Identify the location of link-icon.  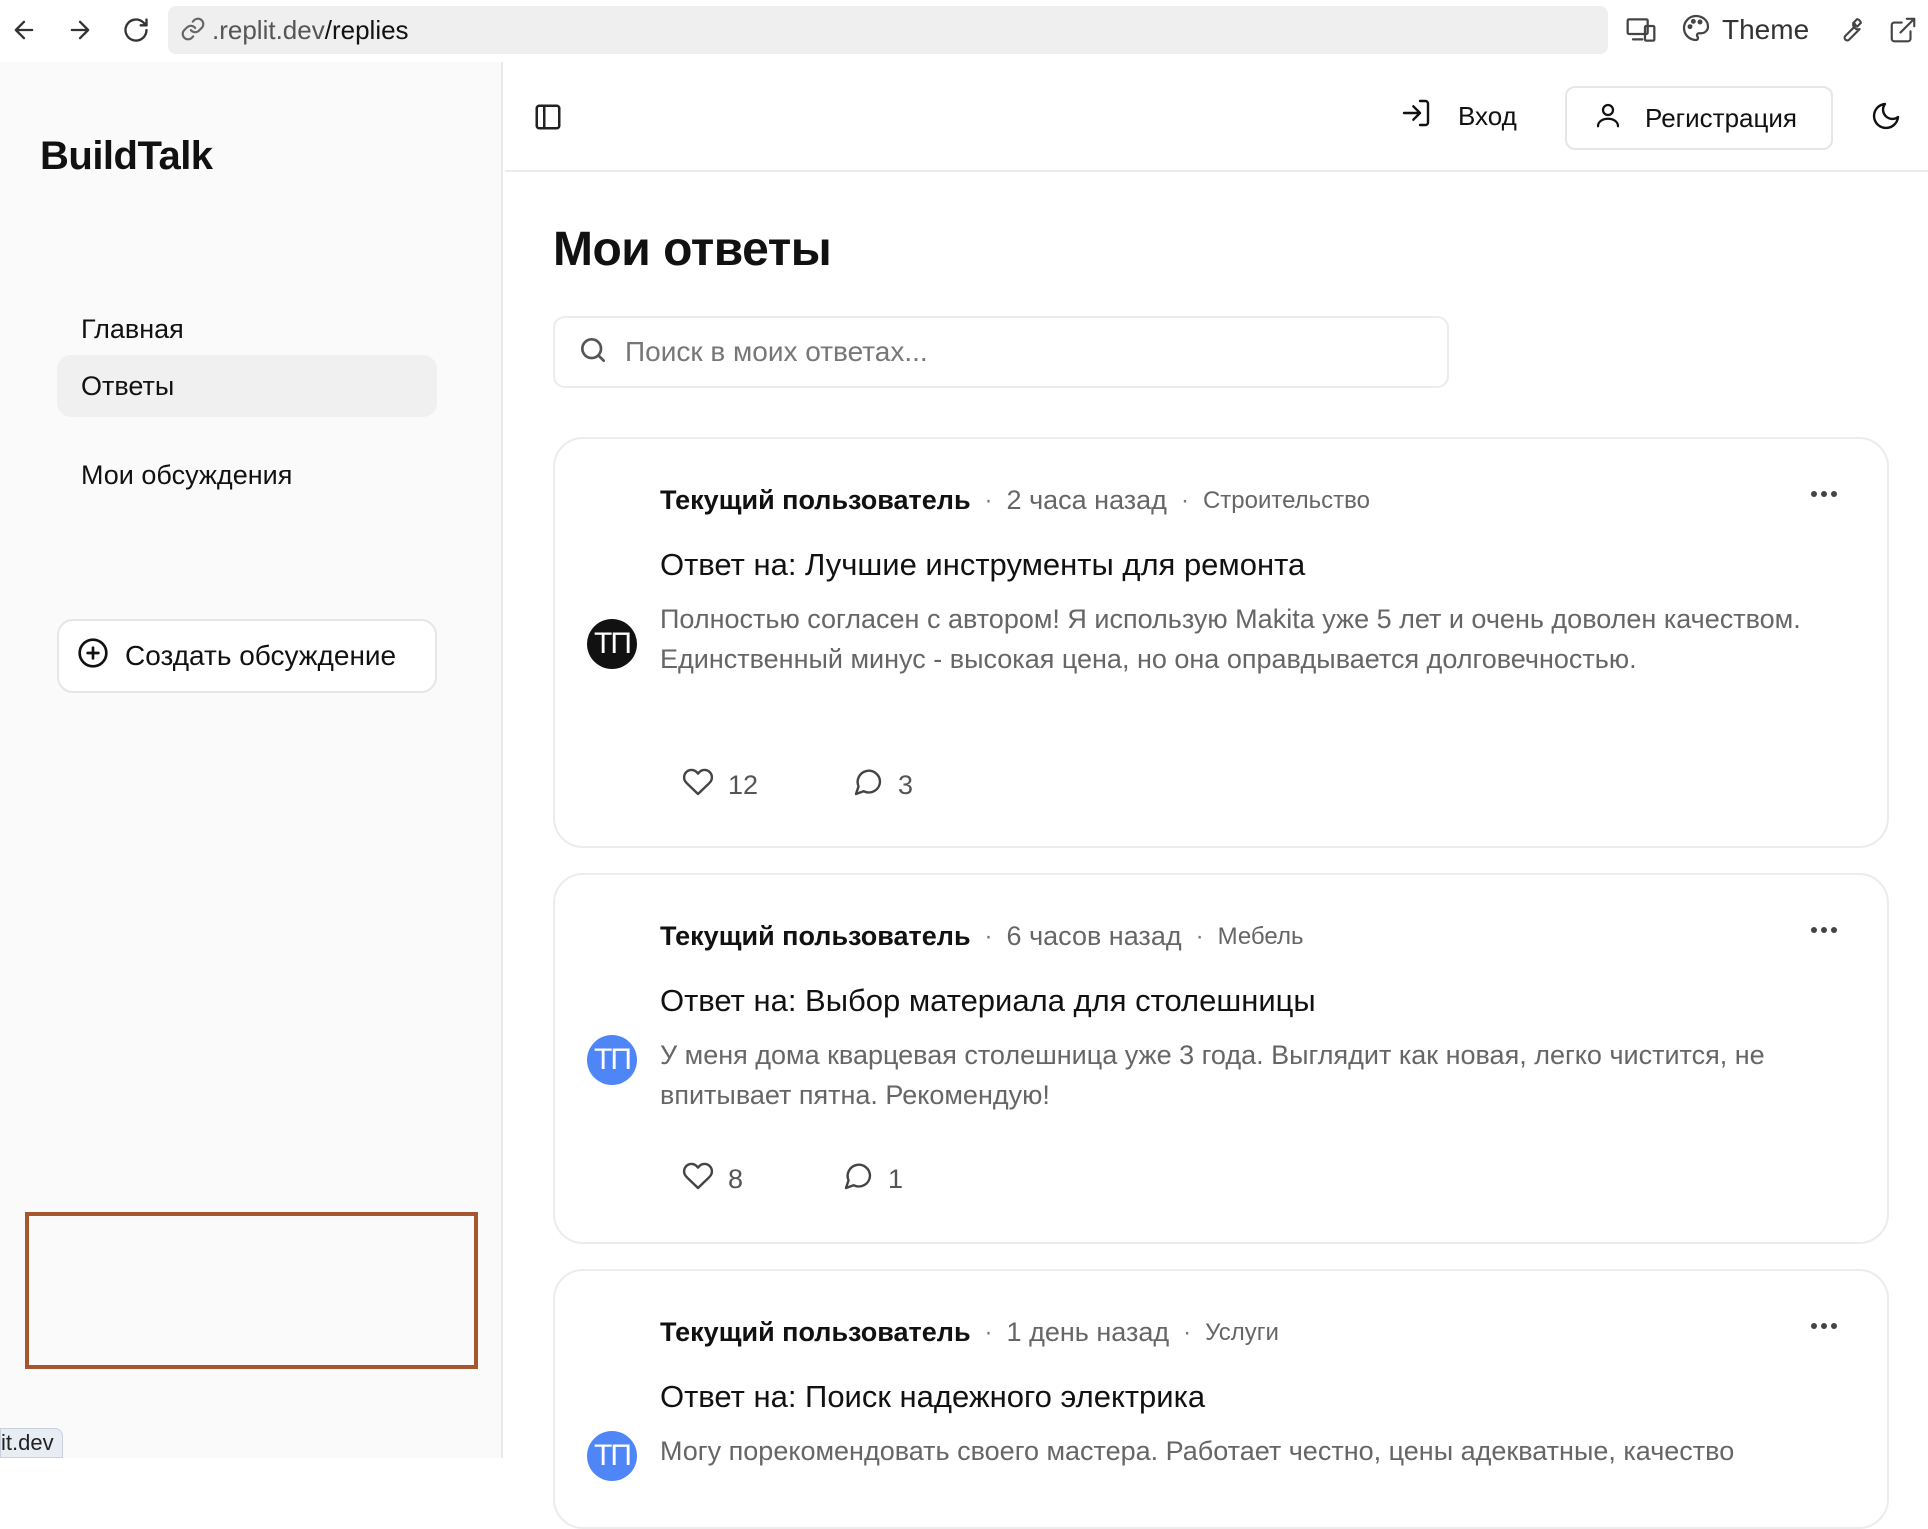
(194, 30).